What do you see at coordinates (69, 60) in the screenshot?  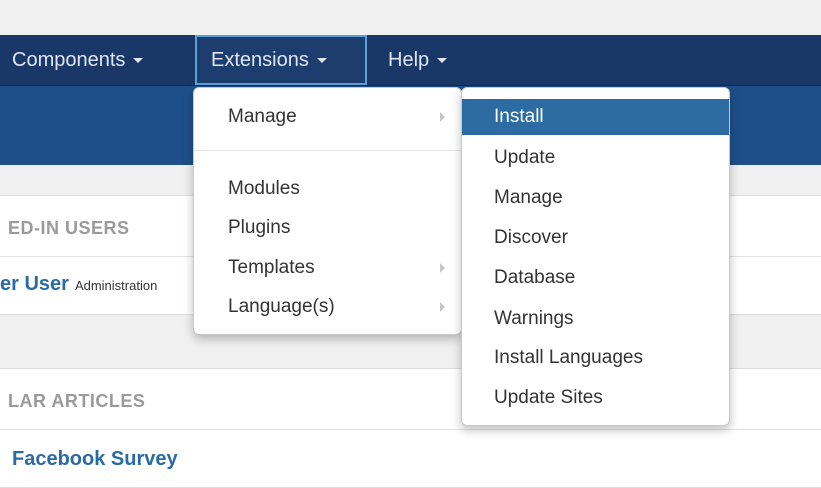 I see `nav-components-label: Components` at bounding box center [69, 60].